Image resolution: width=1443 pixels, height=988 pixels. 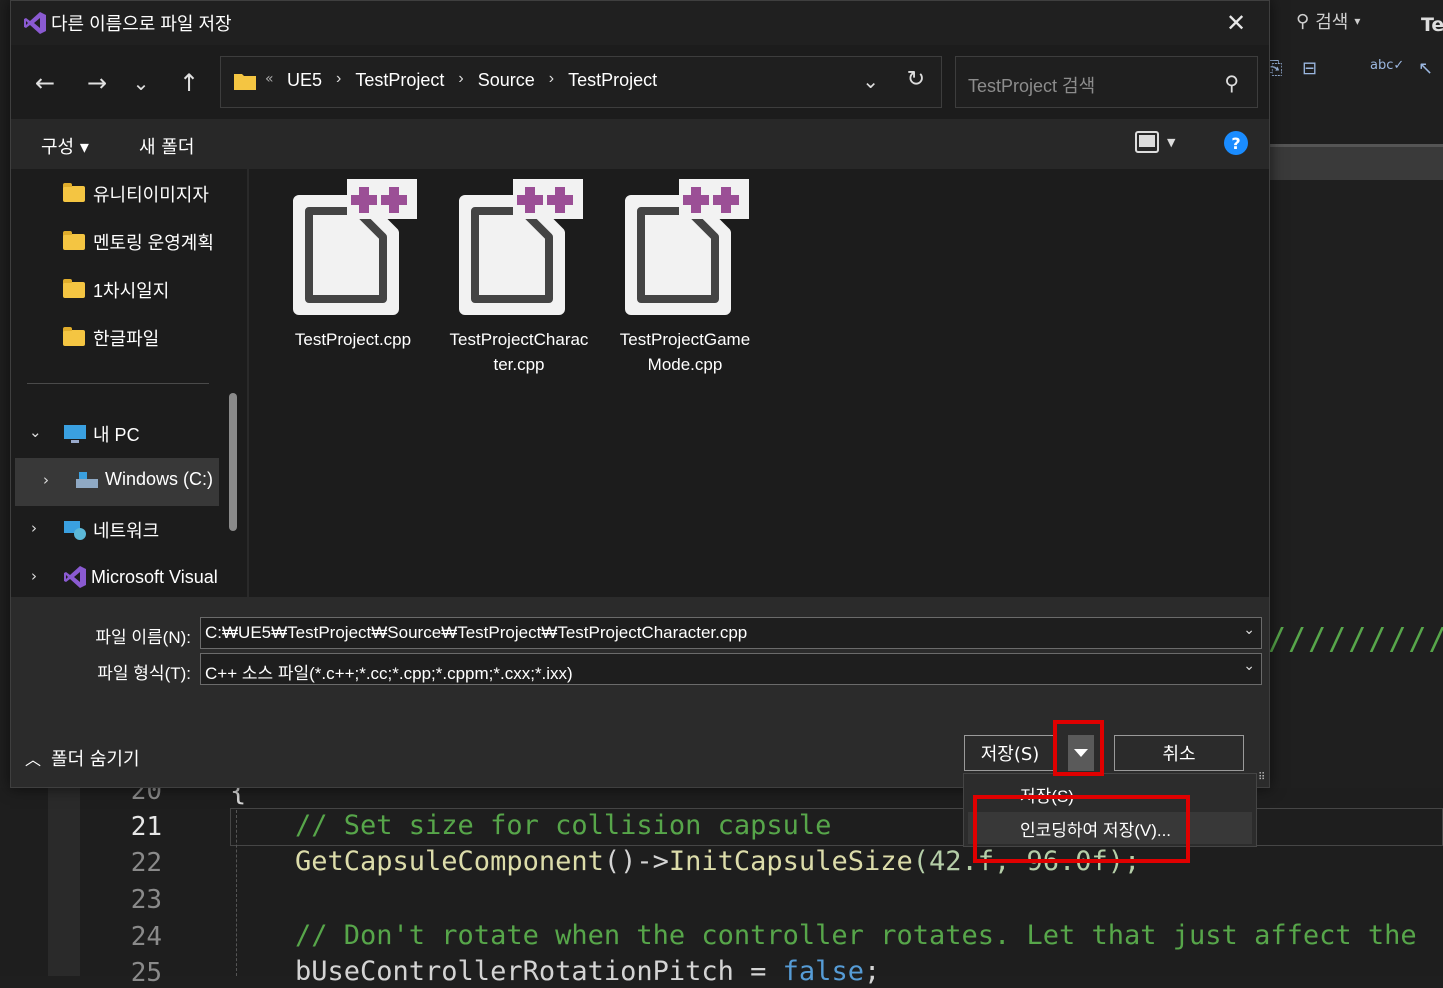 What do you see at coordinates (1231, 83) in the screenshot?
I see `search-icon: ⚲` at bounding box center [1231, 83].